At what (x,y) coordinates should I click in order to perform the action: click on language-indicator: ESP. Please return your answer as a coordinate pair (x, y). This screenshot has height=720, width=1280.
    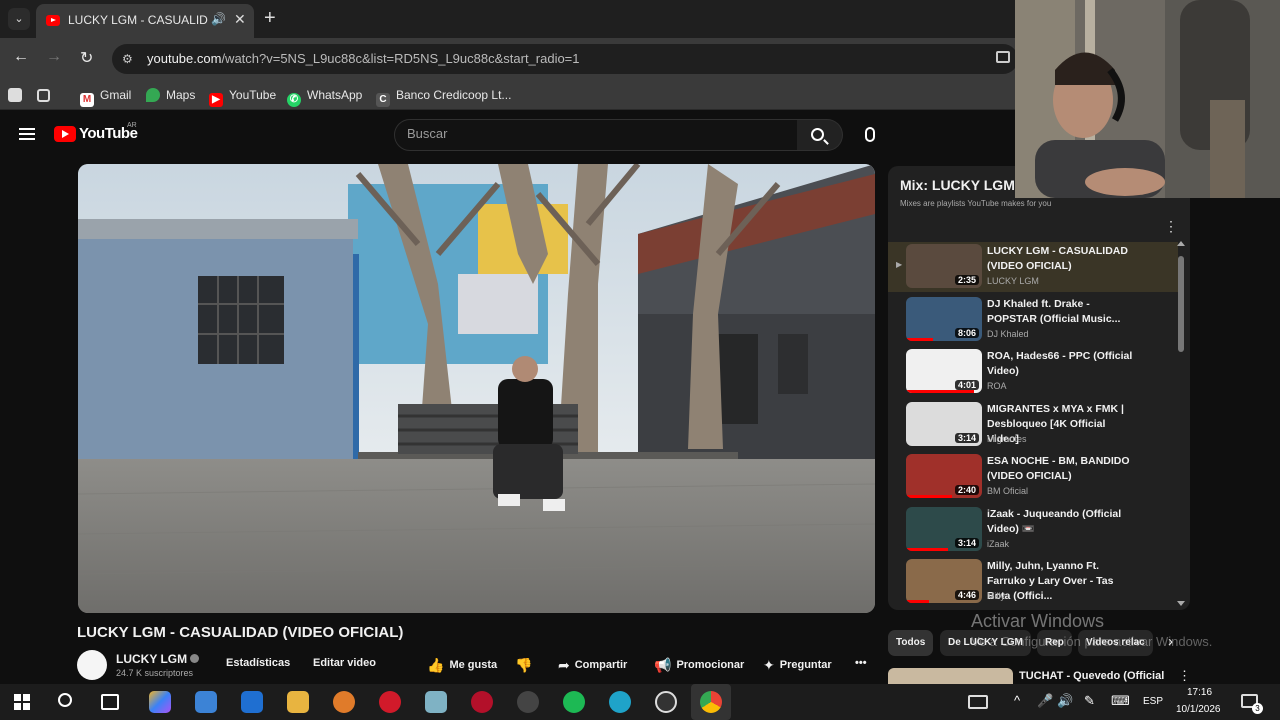
    Looking at the image, I should click on (1153, 701).